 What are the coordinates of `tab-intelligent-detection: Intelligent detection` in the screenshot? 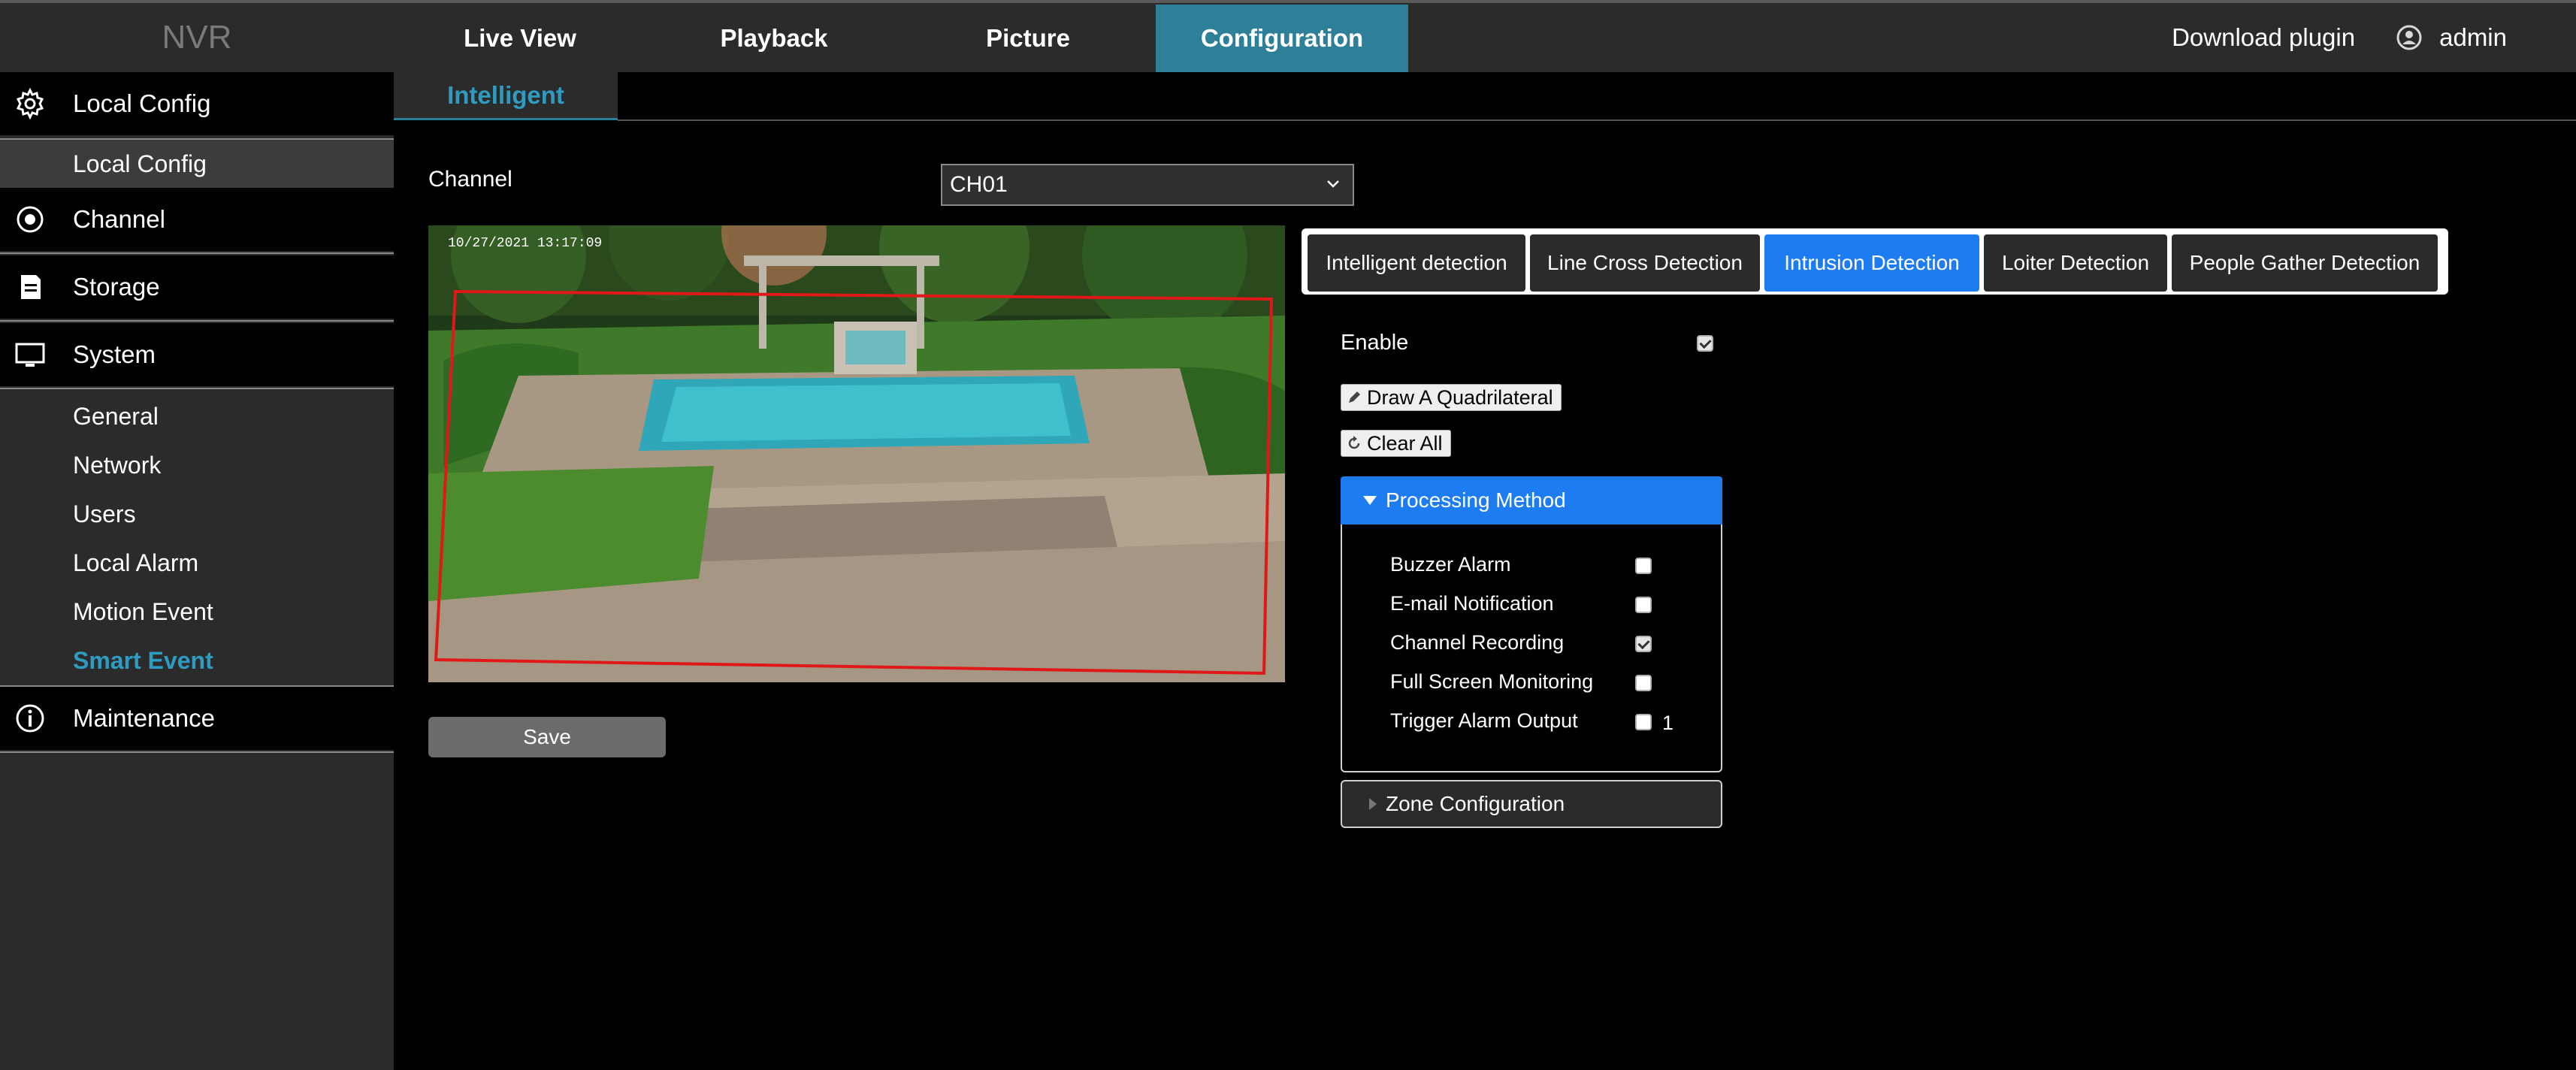 It's located at (1417, 263).